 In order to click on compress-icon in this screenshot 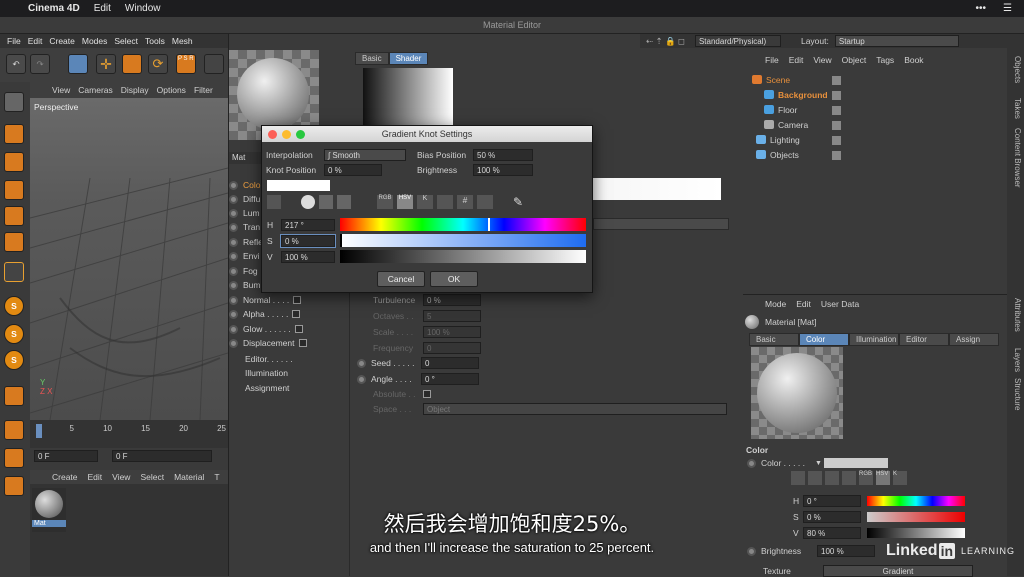, I will do `click(274, 202)`.